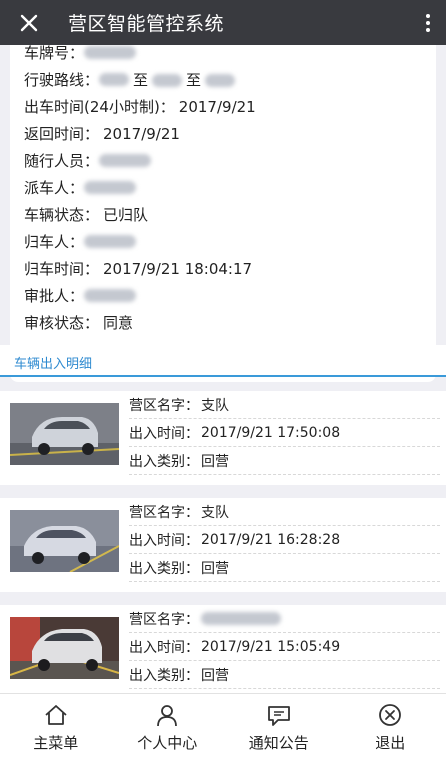 The image size is (446, 760). Describe the element at coordinates (390, 727) in the screenshot. I see `nav-exit: 退出` at that location.